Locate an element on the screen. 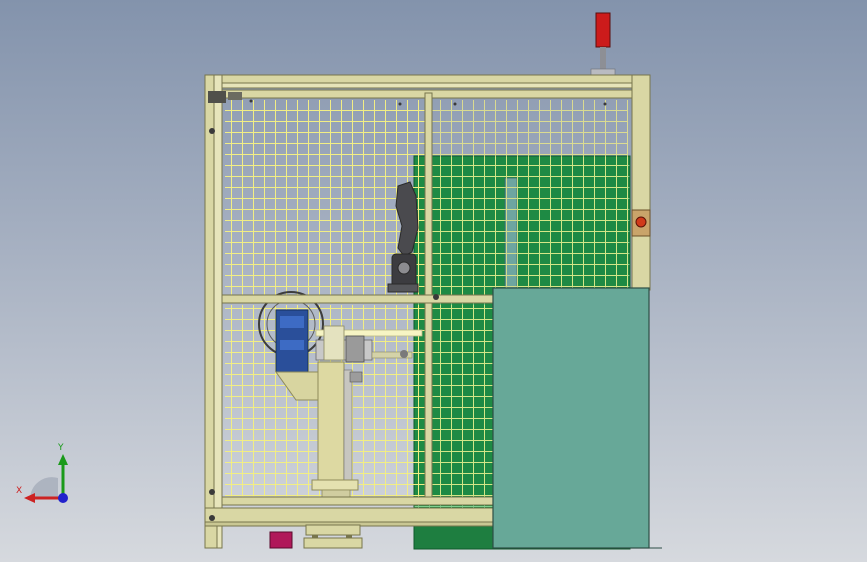  coordinate-triad: X Y is located at coordinates (45, 475).